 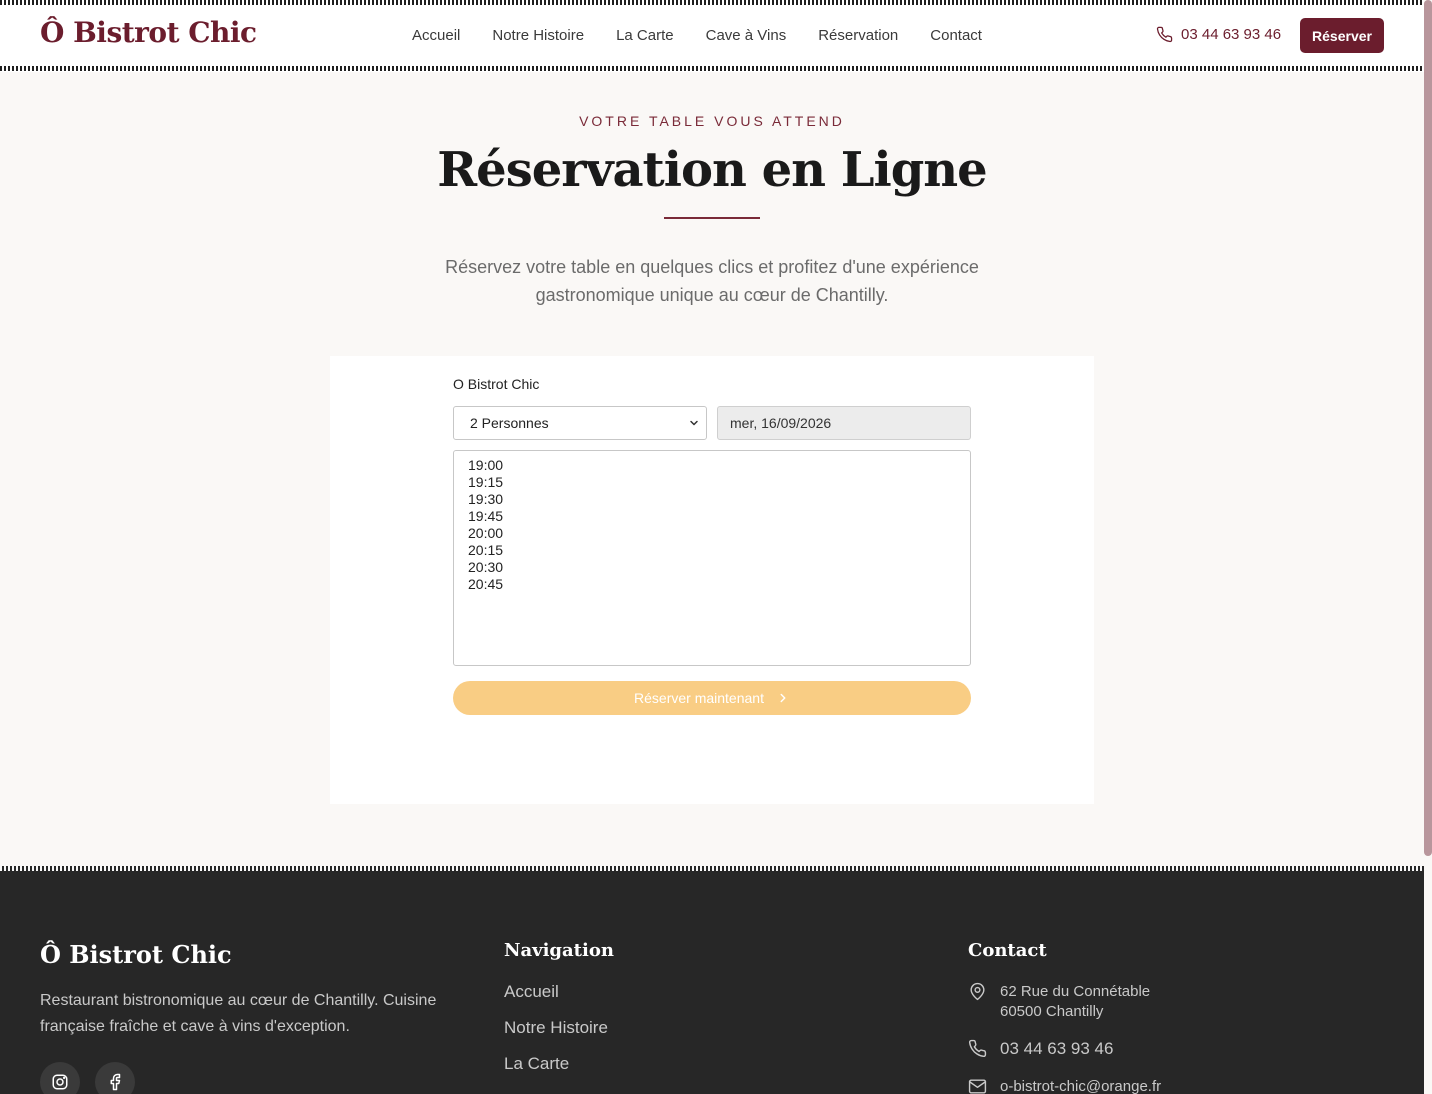 What do you see at coordinates (712, 482) in the screenshot?
I see `time-slot: 19:15` at bounding box center [712, 482].